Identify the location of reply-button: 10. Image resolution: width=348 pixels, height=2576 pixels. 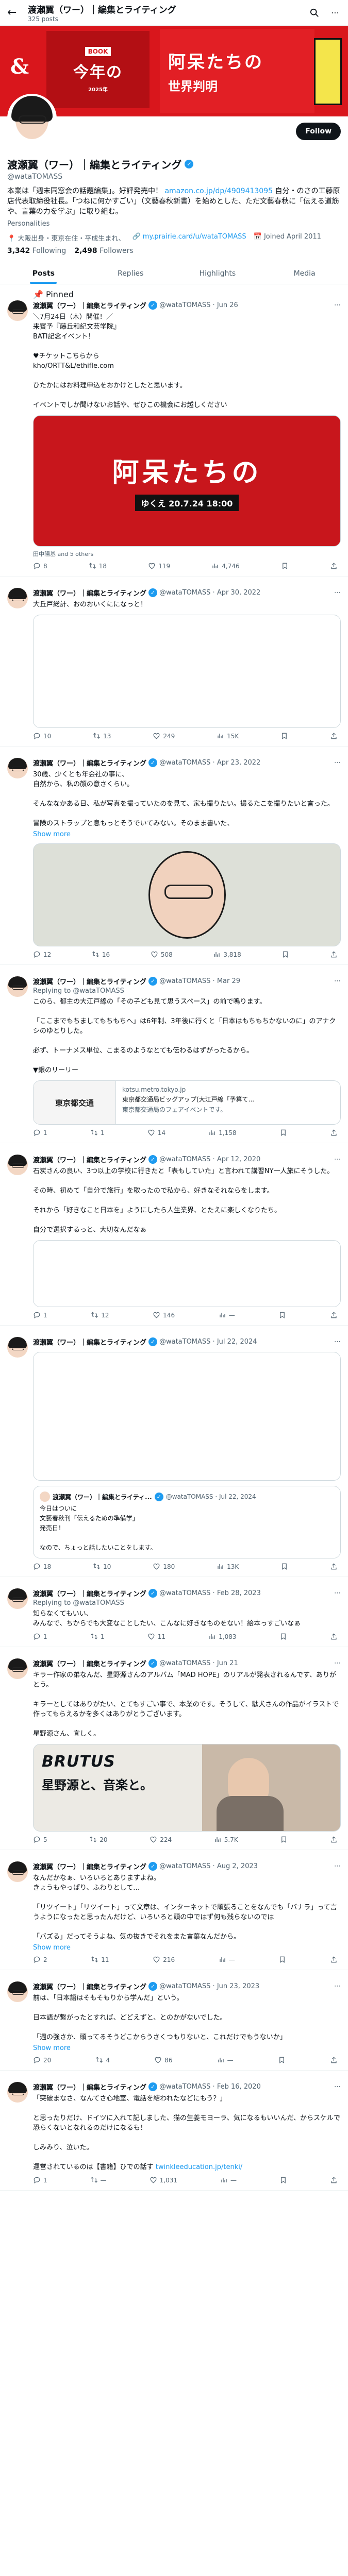
(42, 736).